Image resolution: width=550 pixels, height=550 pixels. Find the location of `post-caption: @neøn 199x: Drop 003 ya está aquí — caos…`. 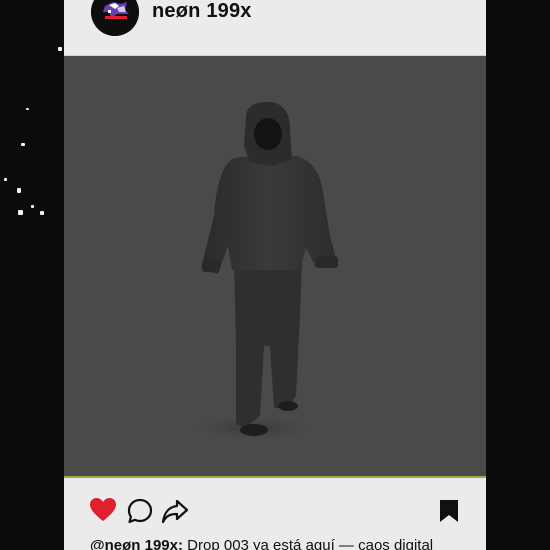

post-caption: @neøn 199x: Drop 003 ya está aquí — caos… is located at coordinates (261, 543).